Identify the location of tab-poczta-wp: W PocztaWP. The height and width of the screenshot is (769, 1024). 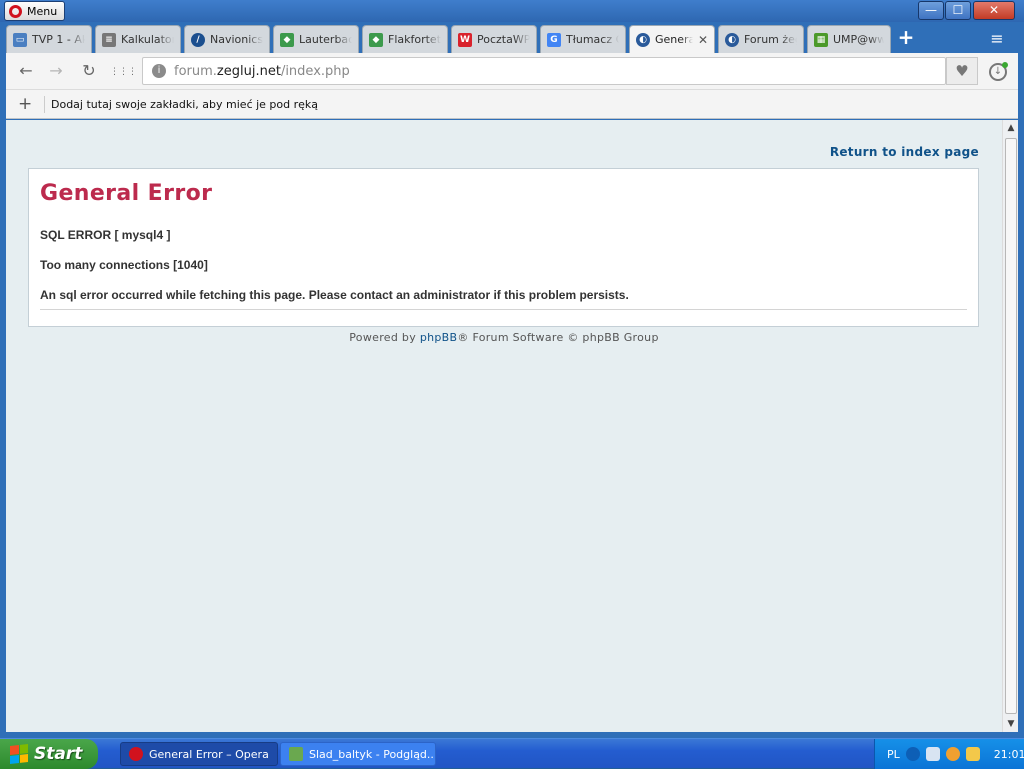
(494, 39).